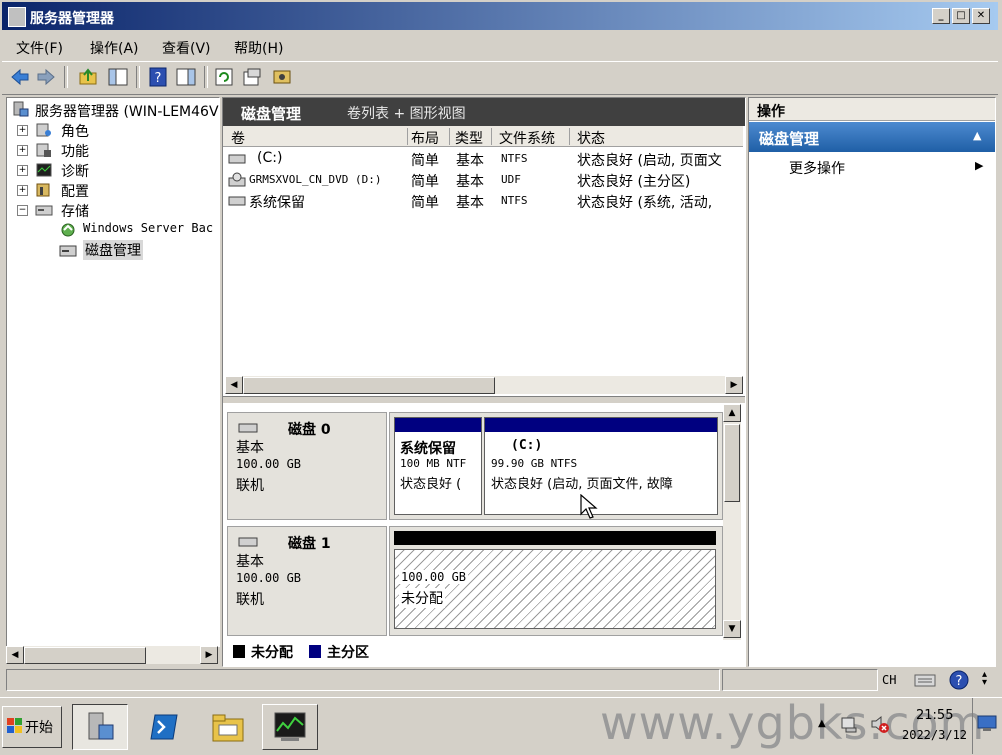 This screenshot has height=755, width=1002. I want to click on menu-action: 操作(A), so click(114, 48).